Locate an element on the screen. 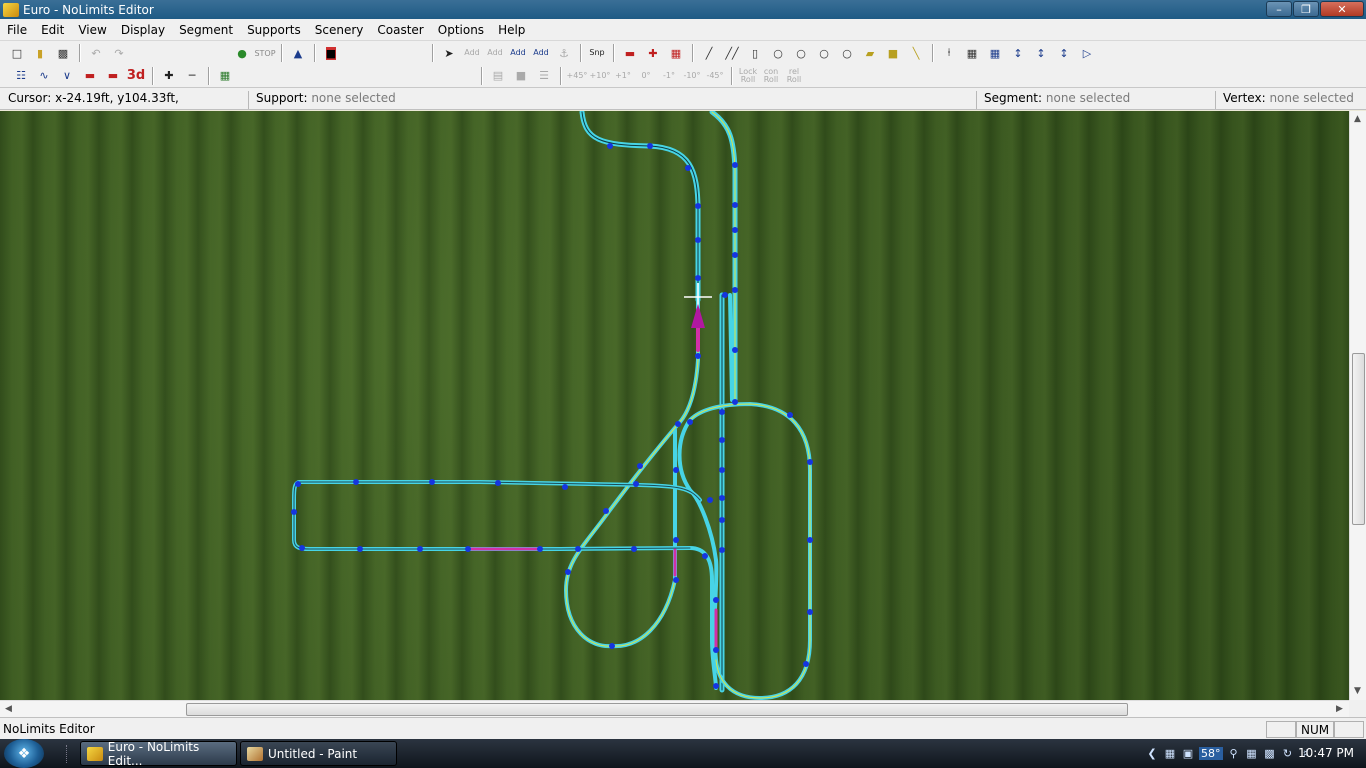 The height and width of the screenshot is (768, 1366). display-icon: ▣ is located at coordinates (1188, 754).